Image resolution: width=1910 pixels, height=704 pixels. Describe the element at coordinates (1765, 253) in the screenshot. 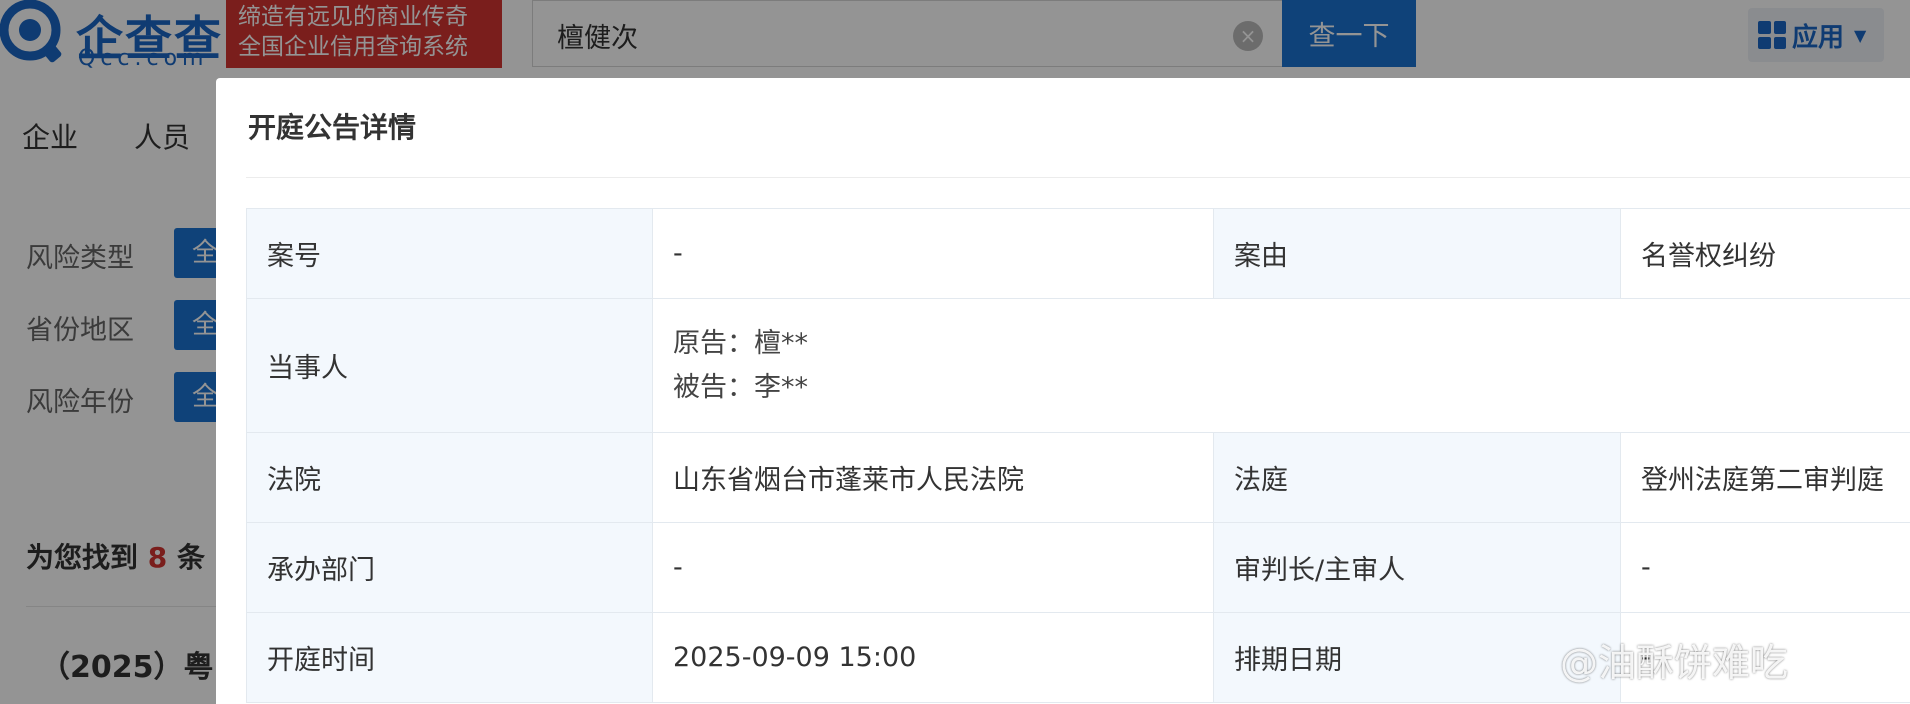

I see `cause-value: 名誉权纠纷` at that location.